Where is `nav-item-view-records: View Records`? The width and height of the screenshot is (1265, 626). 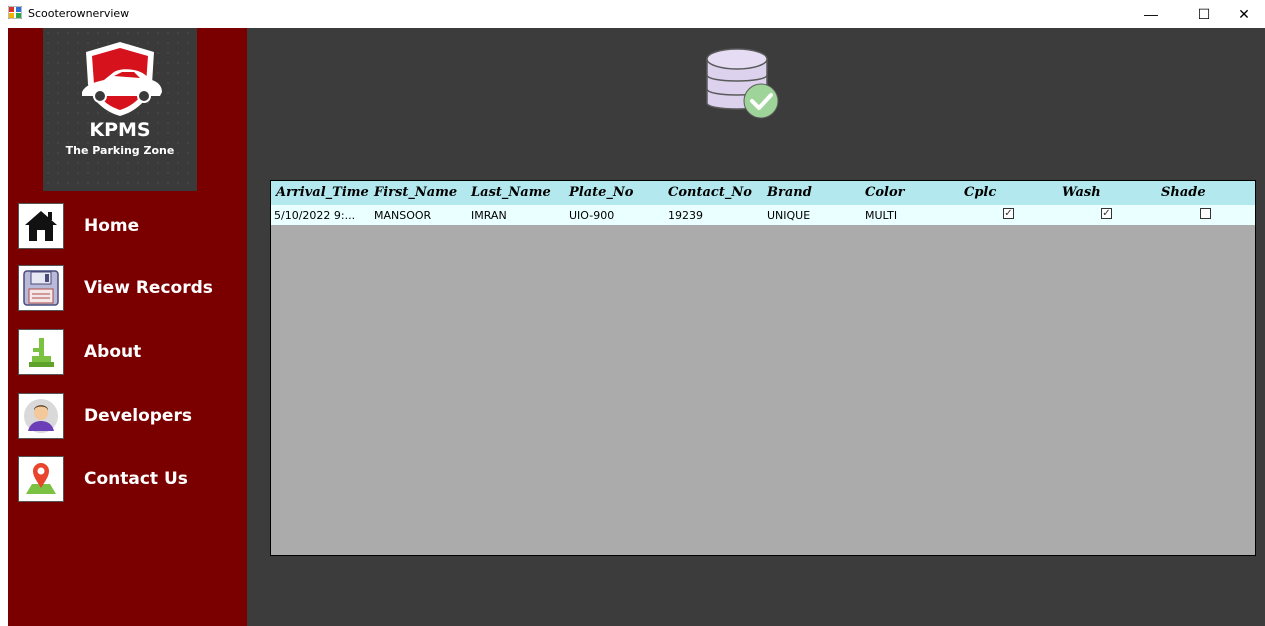 nav-item-view-records: View Records is located at coordinates (130, 289).